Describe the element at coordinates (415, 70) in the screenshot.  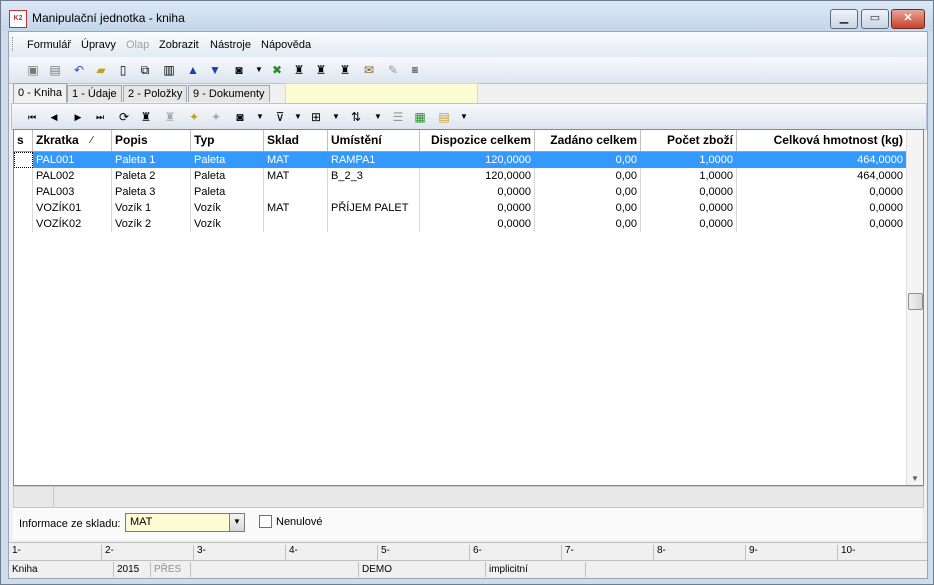
I see `menu-lines-icon: ≡` at that location.